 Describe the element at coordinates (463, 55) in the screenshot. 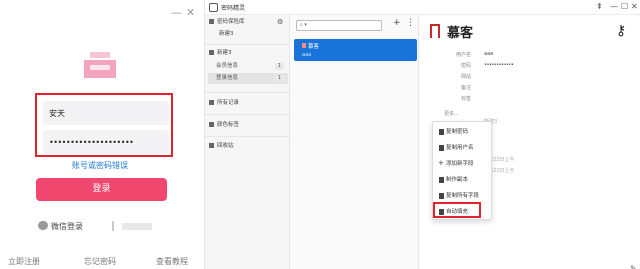

I see `field-label: 用户名` at that location.